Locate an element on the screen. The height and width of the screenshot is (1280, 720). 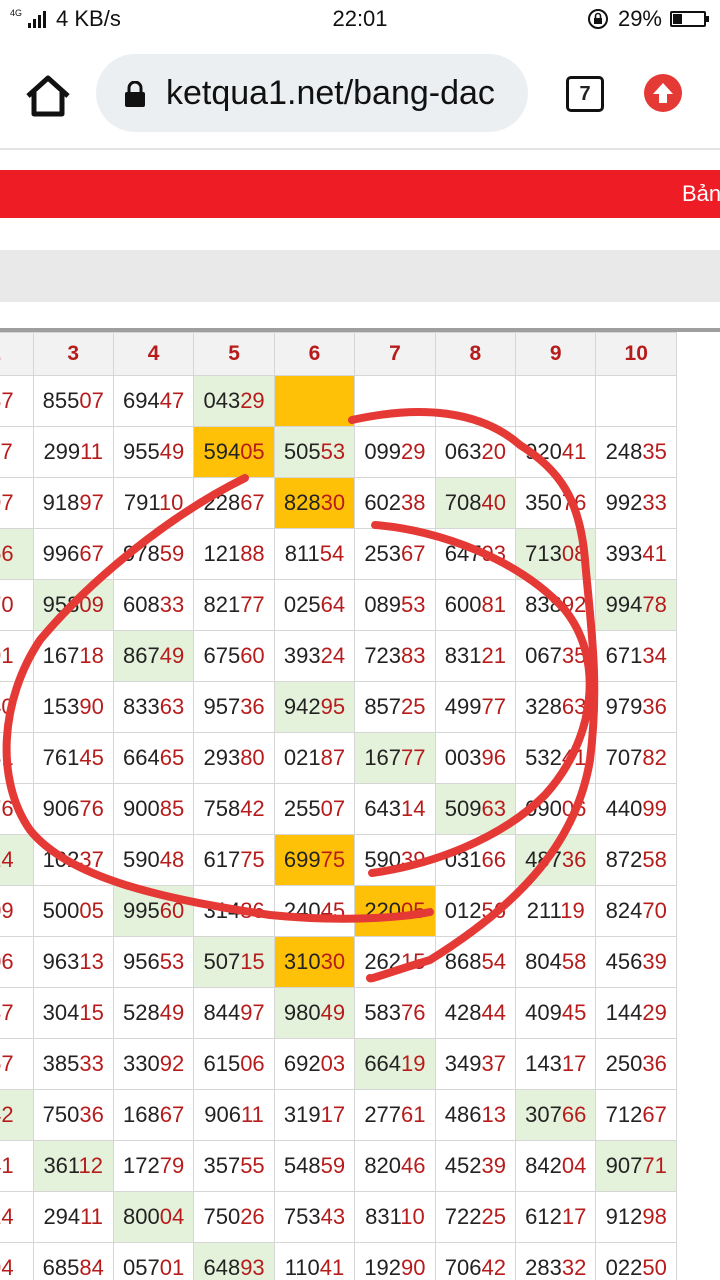
result-cell: 87258 is located at coordinates (636, 860).